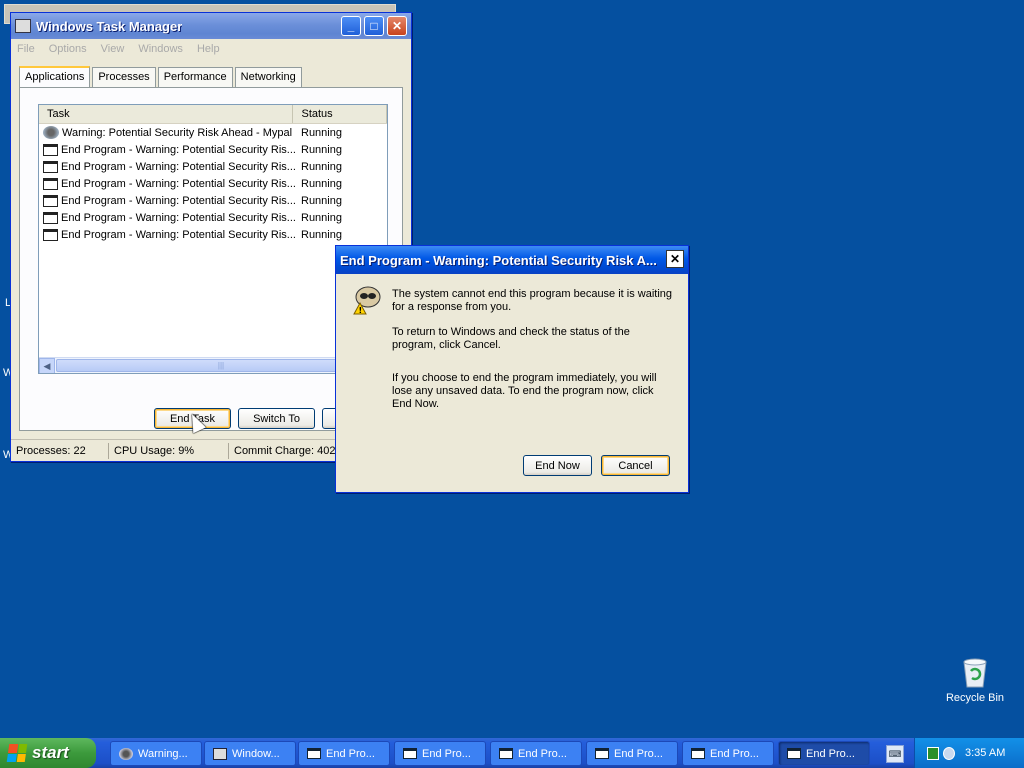  I want to click on menu-options: Options, so click(68, 49).